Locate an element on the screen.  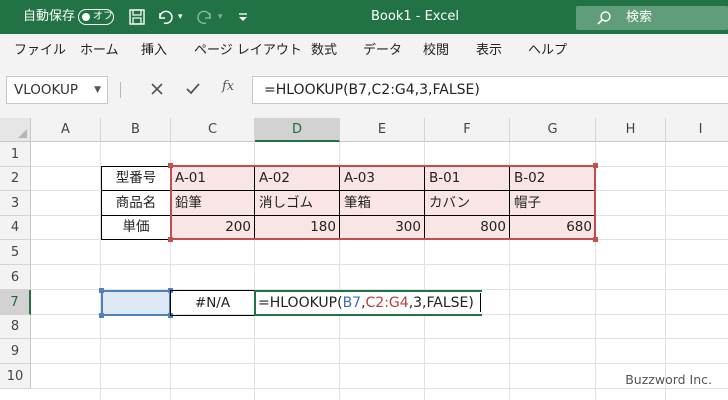
row-header-1: 1 is located at coordinates (15, 154).